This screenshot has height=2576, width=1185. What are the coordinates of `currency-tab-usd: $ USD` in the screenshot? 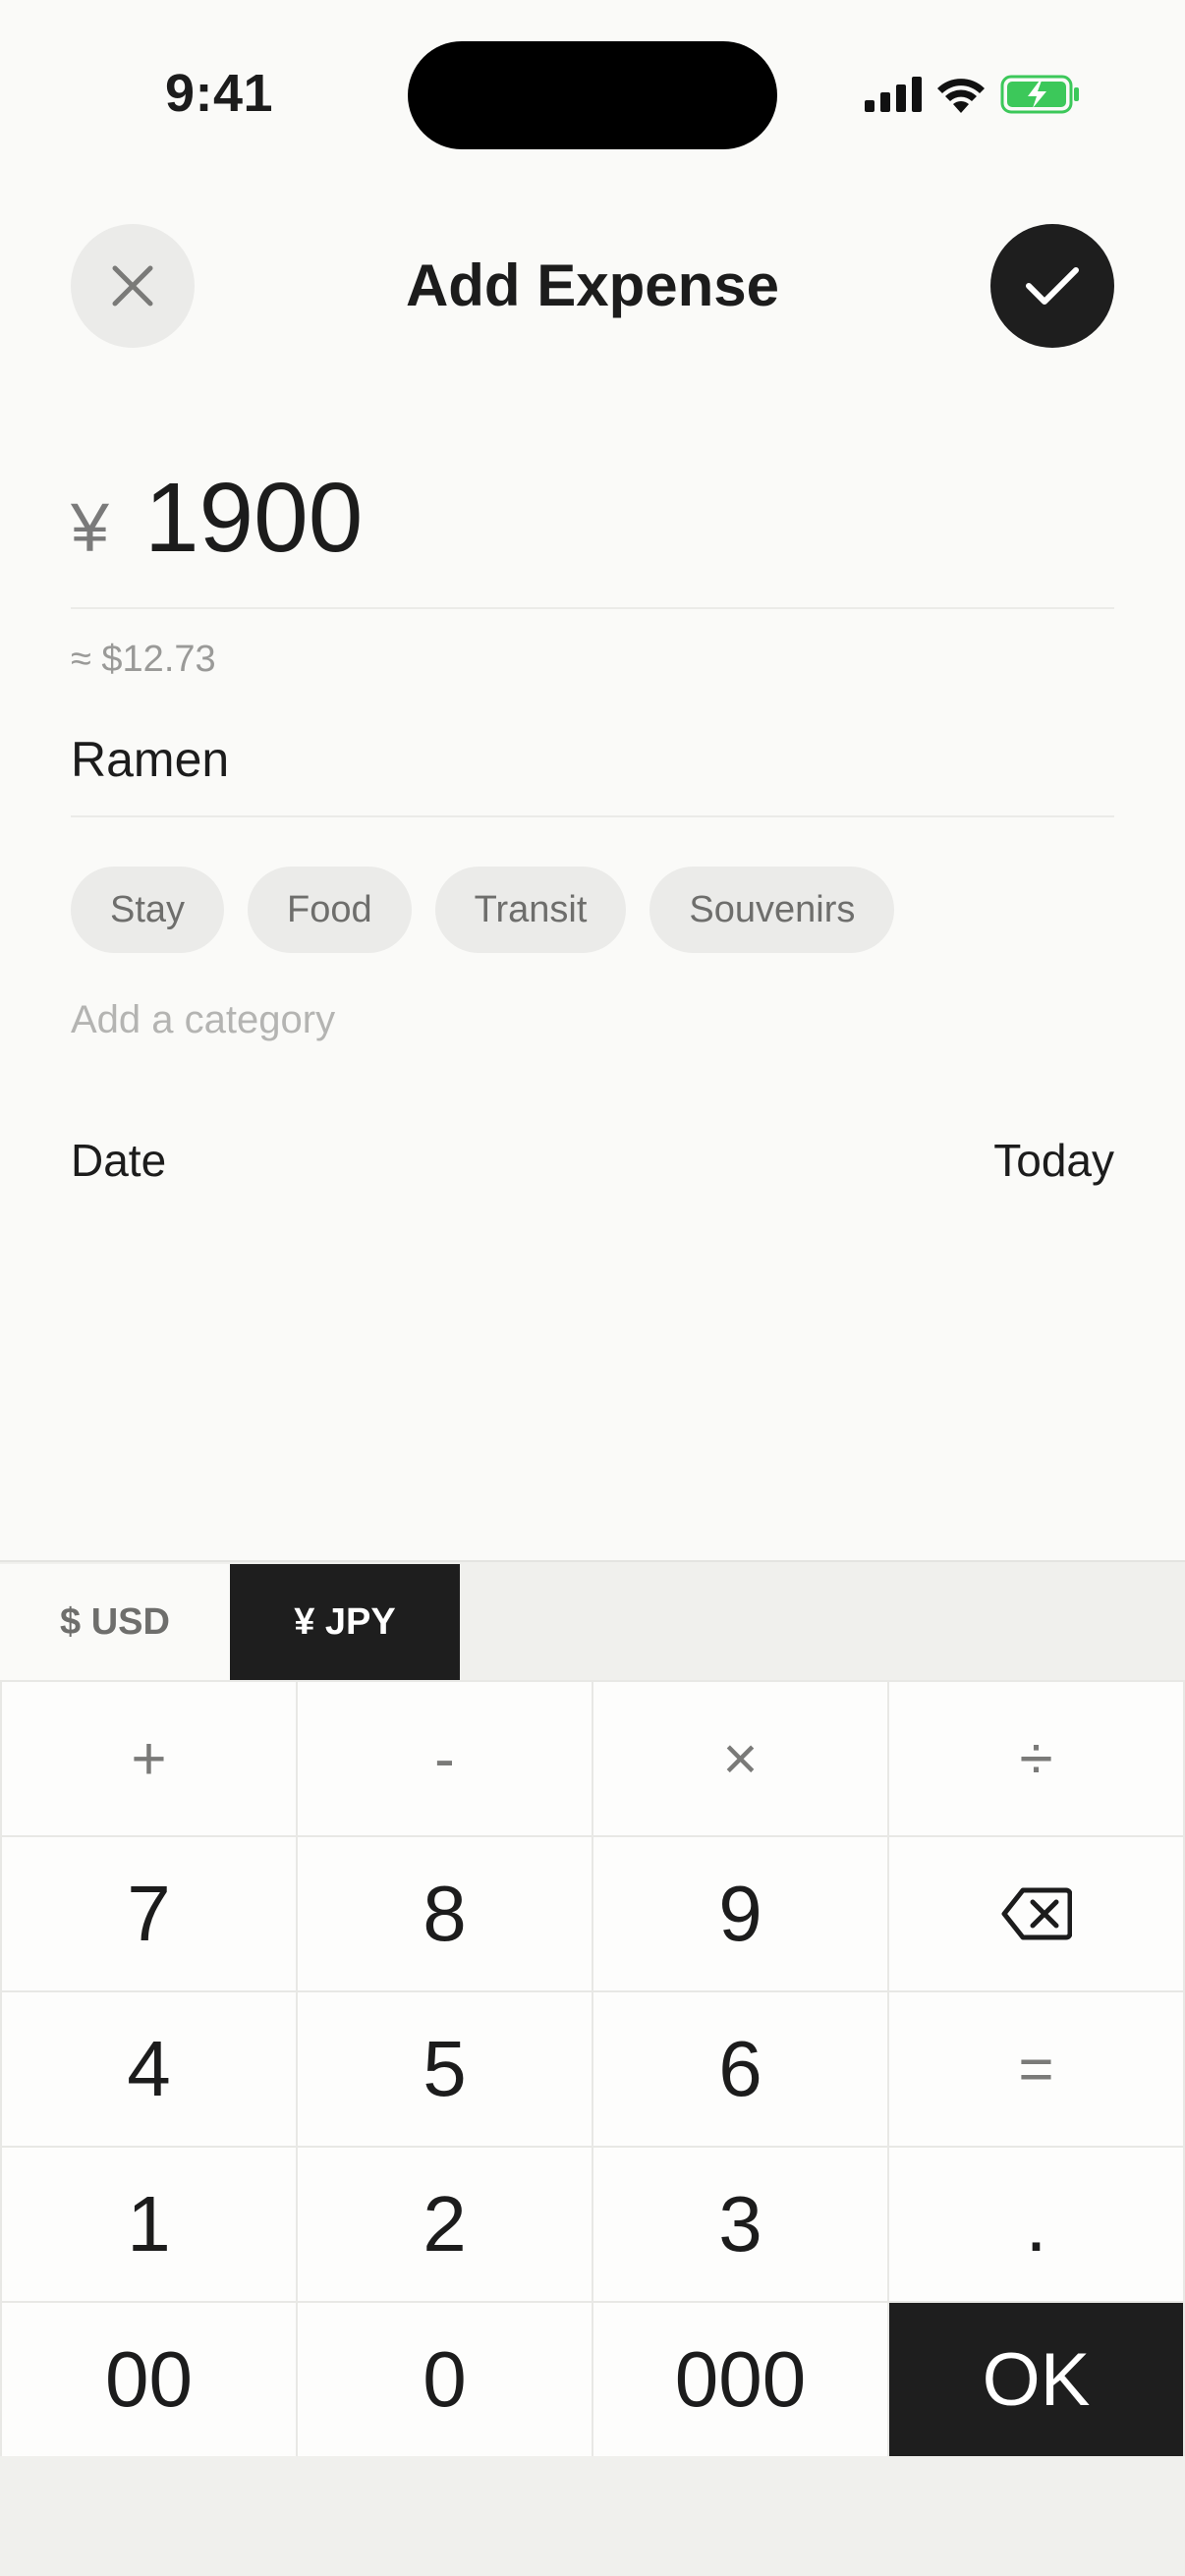 It's located at (115, 1622).